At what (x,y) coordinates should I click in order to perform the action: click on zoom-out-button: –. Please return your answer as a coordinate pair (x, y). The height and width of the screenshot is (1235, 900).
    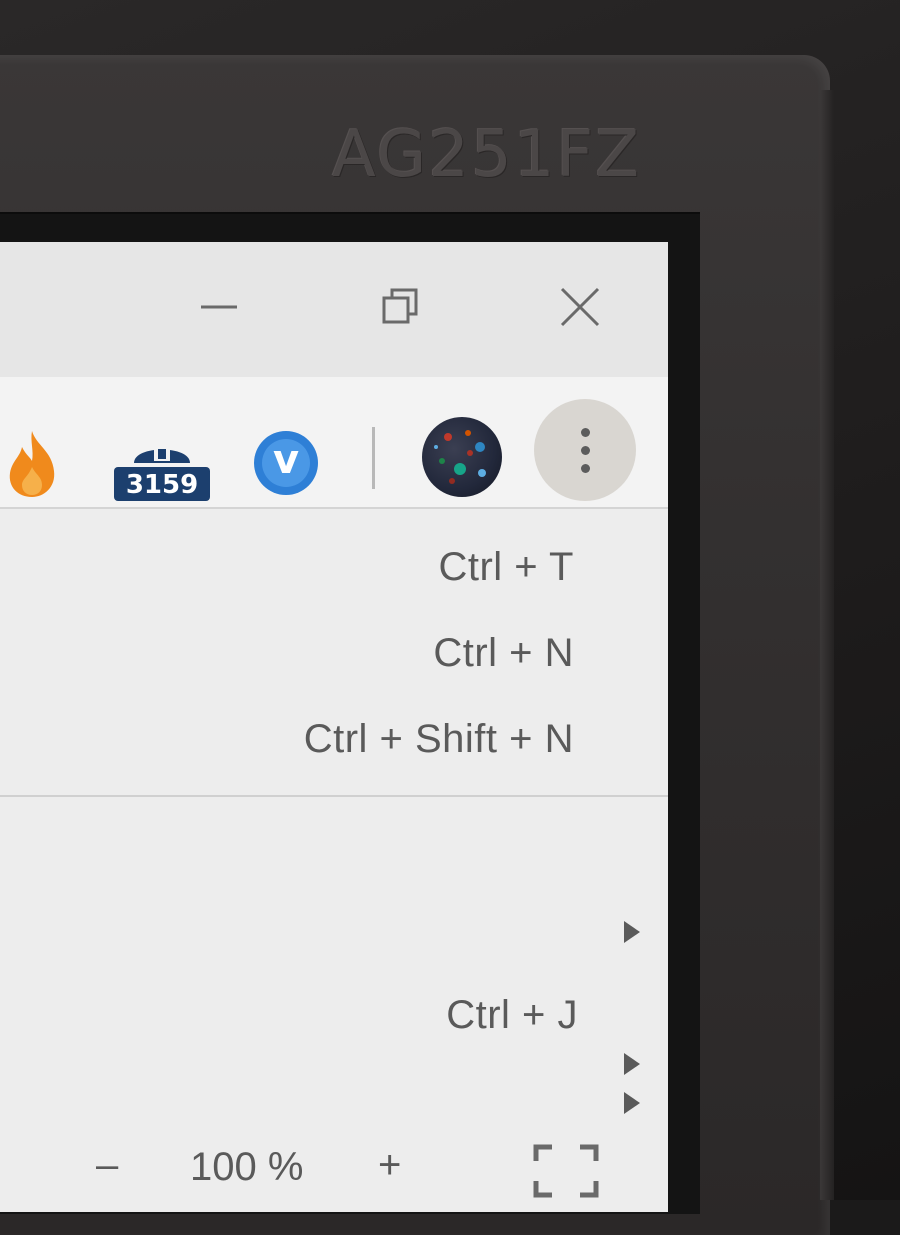
    Looking at the image, I should click on (107, 1165).